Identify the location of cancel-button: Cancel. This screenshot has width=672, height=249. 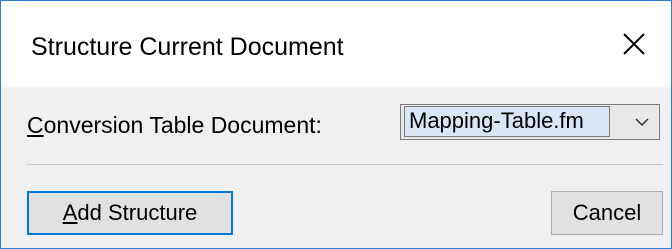
(607, 213).